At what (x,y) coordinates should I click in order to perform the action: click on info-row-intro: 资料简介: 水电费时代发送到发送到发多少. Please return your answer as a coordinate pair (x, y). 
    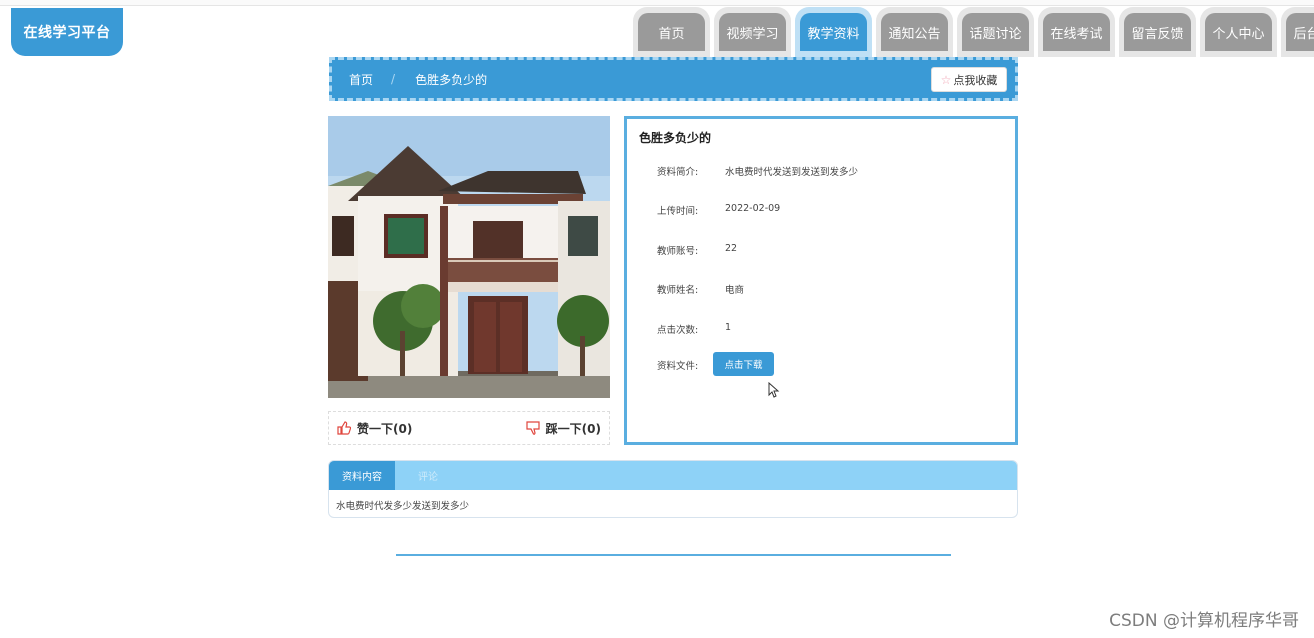
    Looking at the image, I should click on (757, 171).